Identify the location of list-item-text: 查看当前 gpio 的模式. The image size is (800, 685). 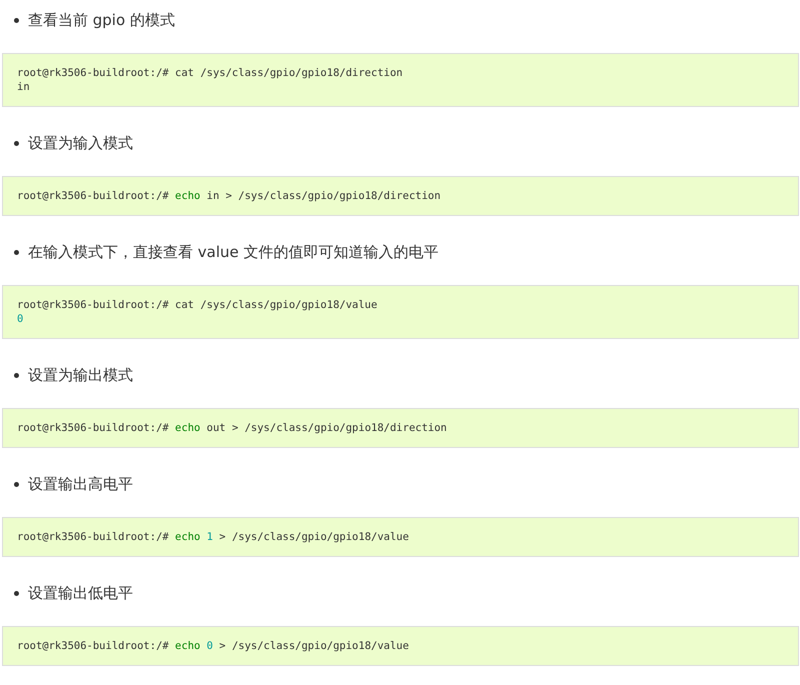
(101, 20).